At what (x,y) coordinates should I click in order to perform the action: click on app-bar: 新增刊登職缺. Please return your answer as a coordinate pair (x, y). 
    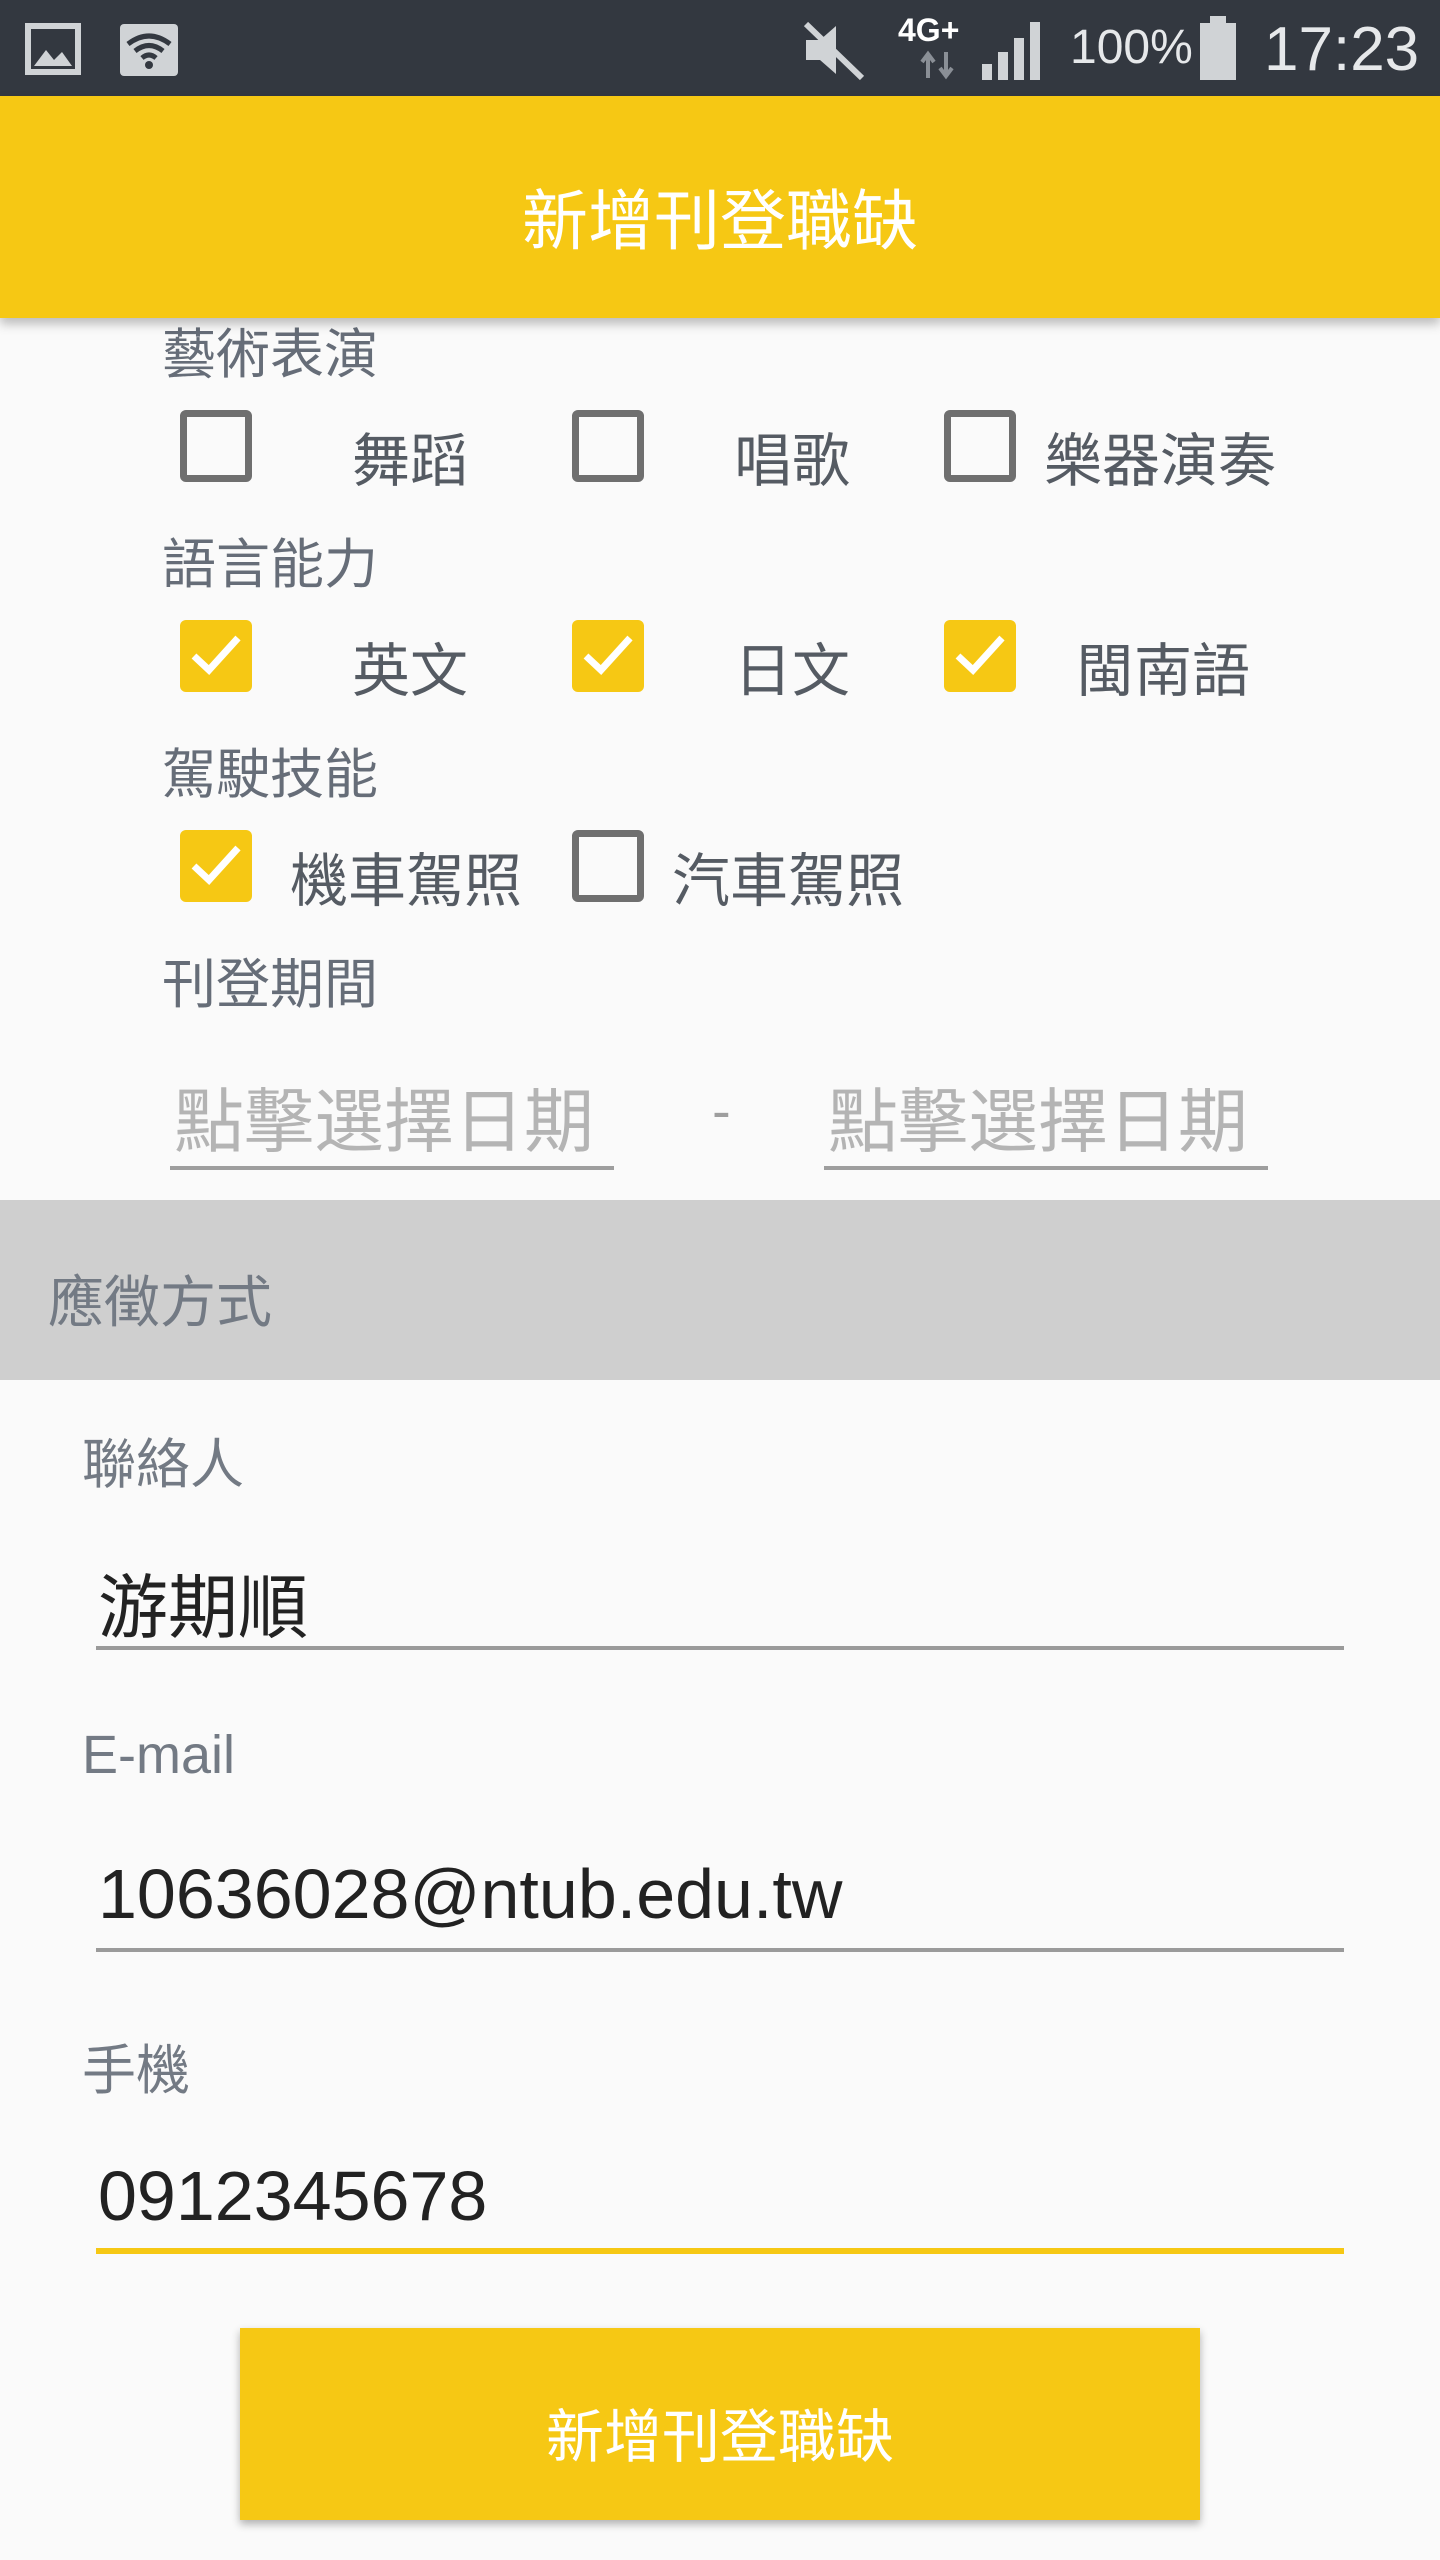
    Looking at the image, I should click on (720, 207).